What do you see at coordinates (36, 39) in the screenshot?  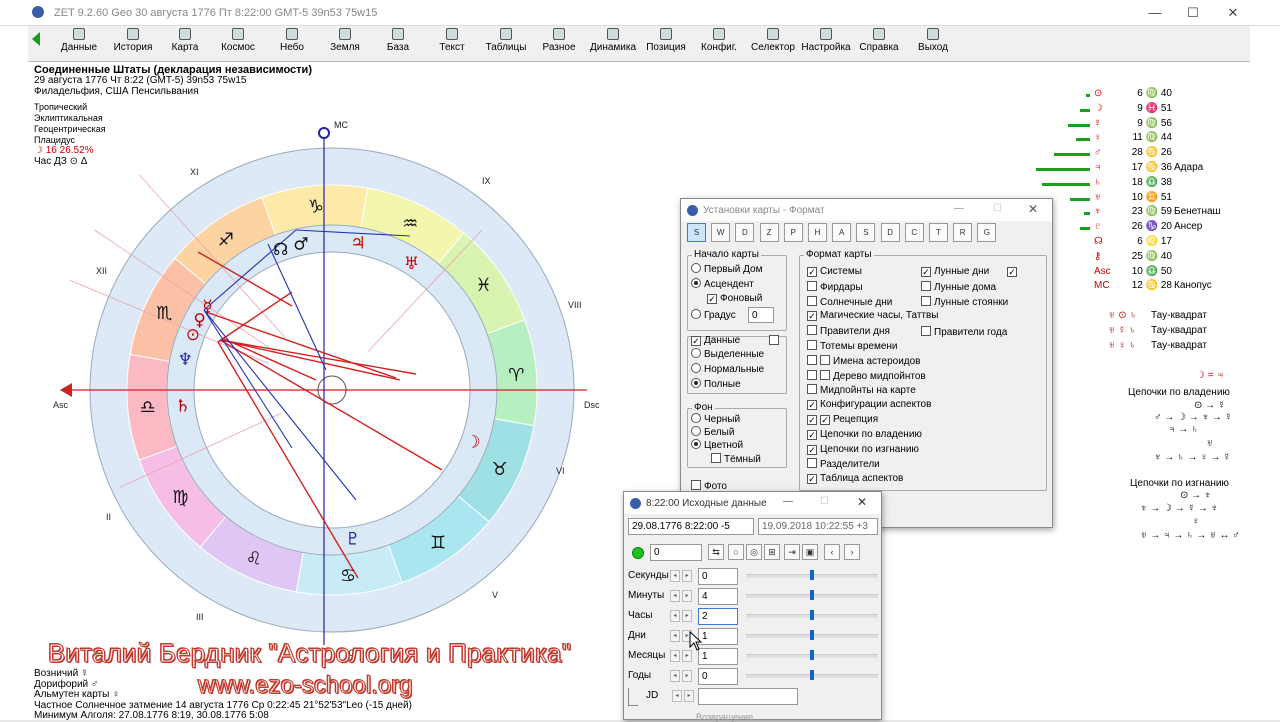 I see `back-arrow-icon` at bounding box center [36, 39].